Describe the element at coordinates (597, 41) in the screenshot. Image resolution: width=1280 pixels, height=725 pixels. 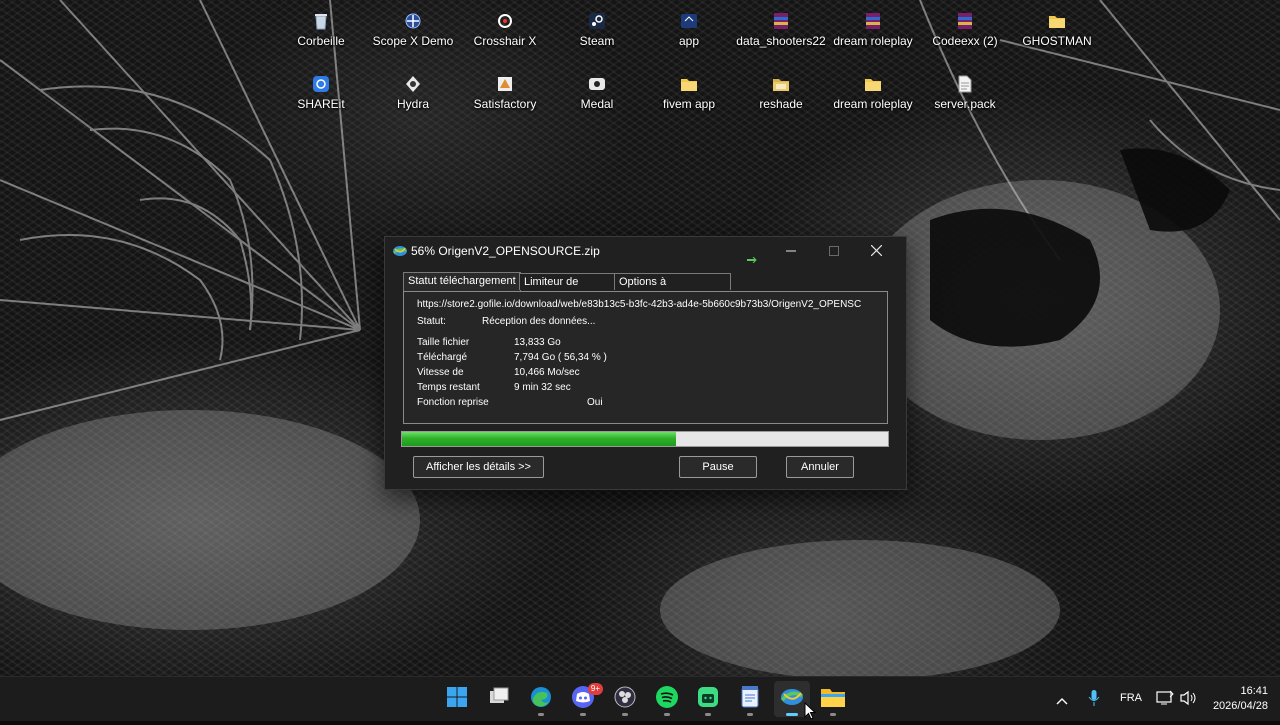
I see `desktop-icon-label: Steam` at that location.